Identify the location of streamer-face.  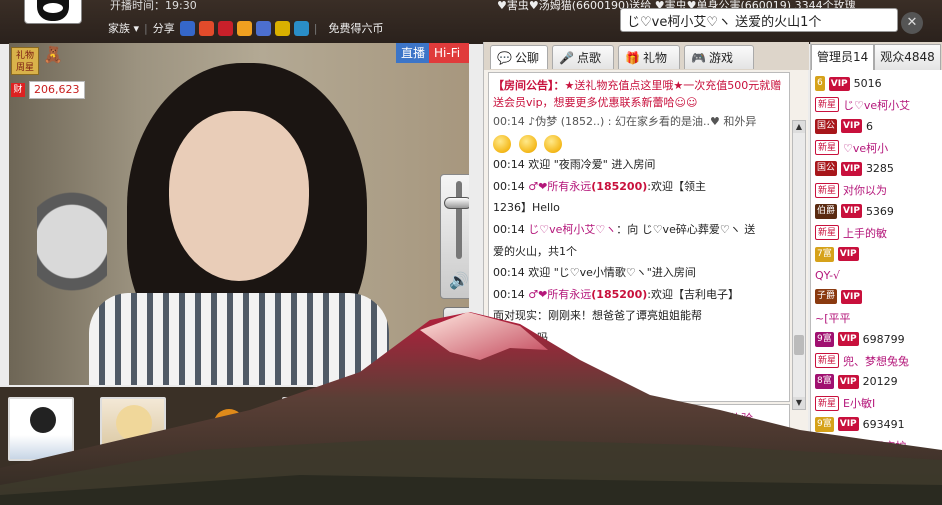
(239, 196).